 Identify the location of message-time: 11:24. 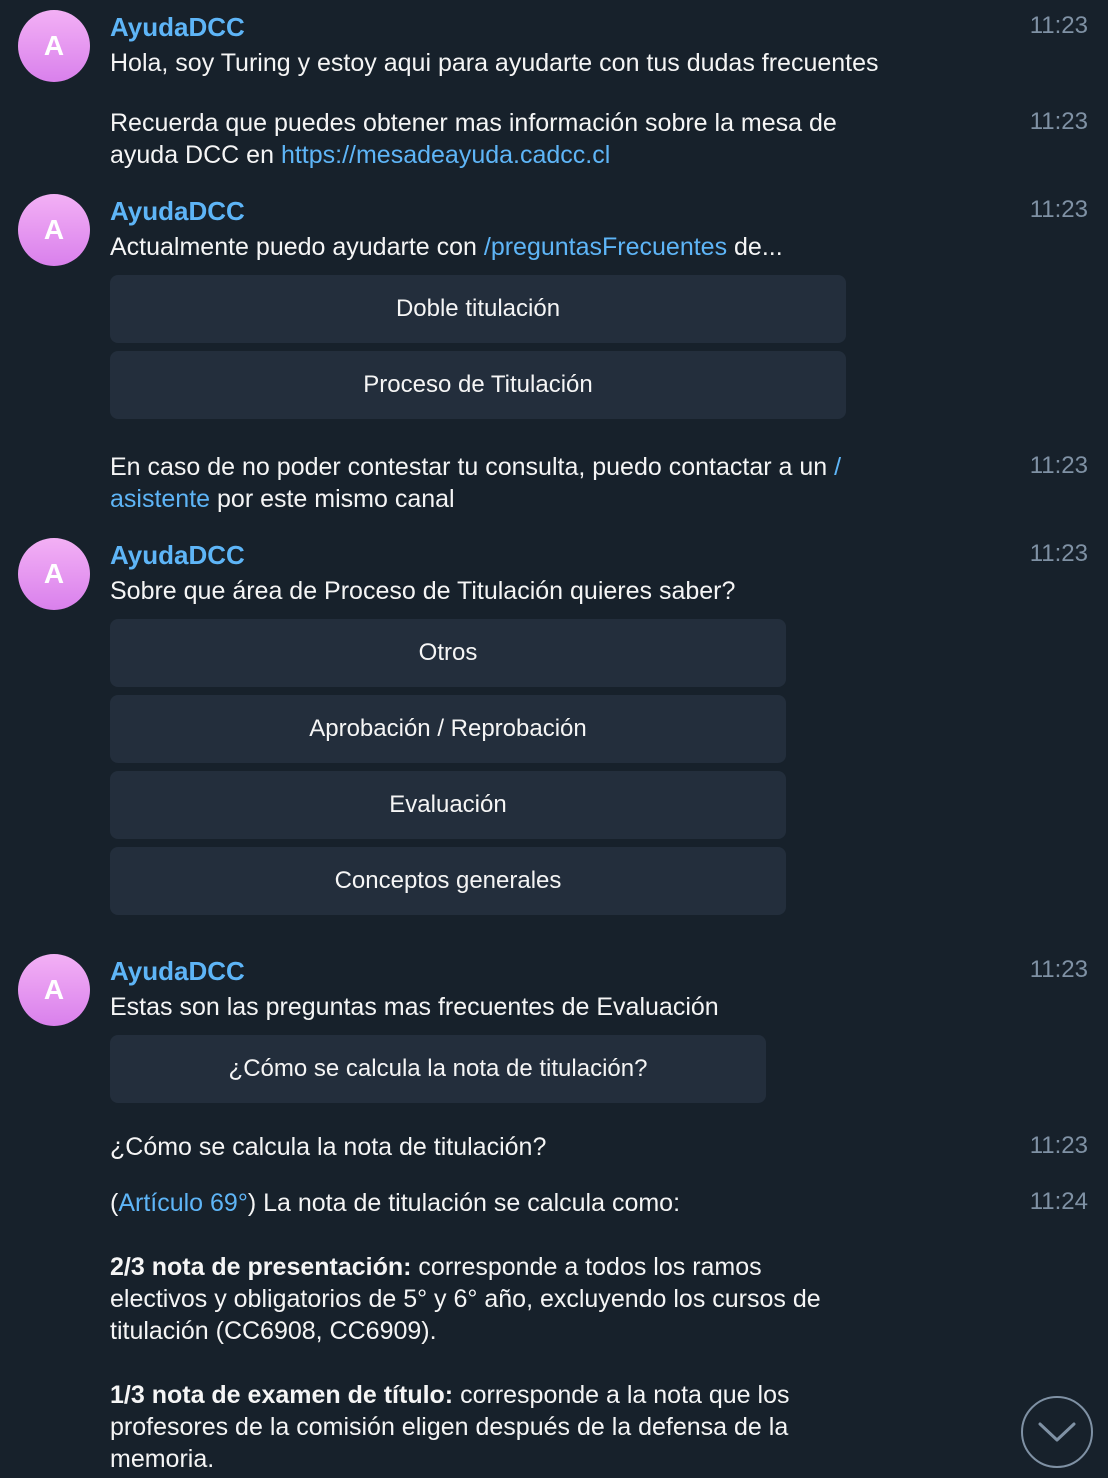
(1058, 1201).